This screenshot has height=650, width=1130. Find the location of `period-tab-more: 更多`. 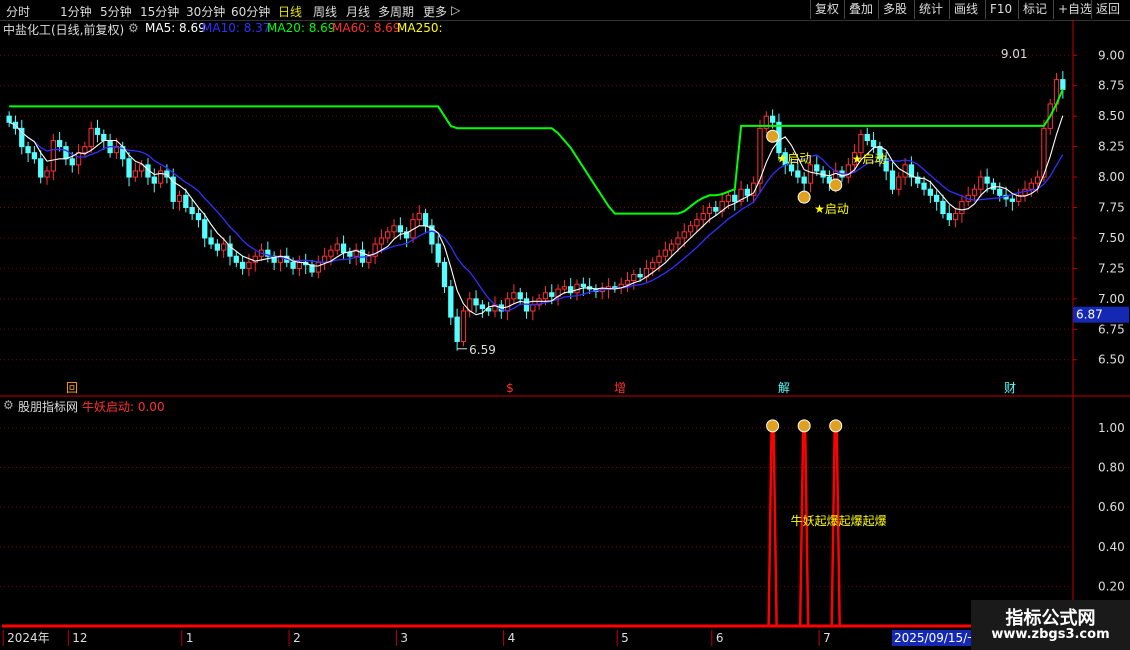

period-tab-more: 更多 is located at coordinates (435, 11).